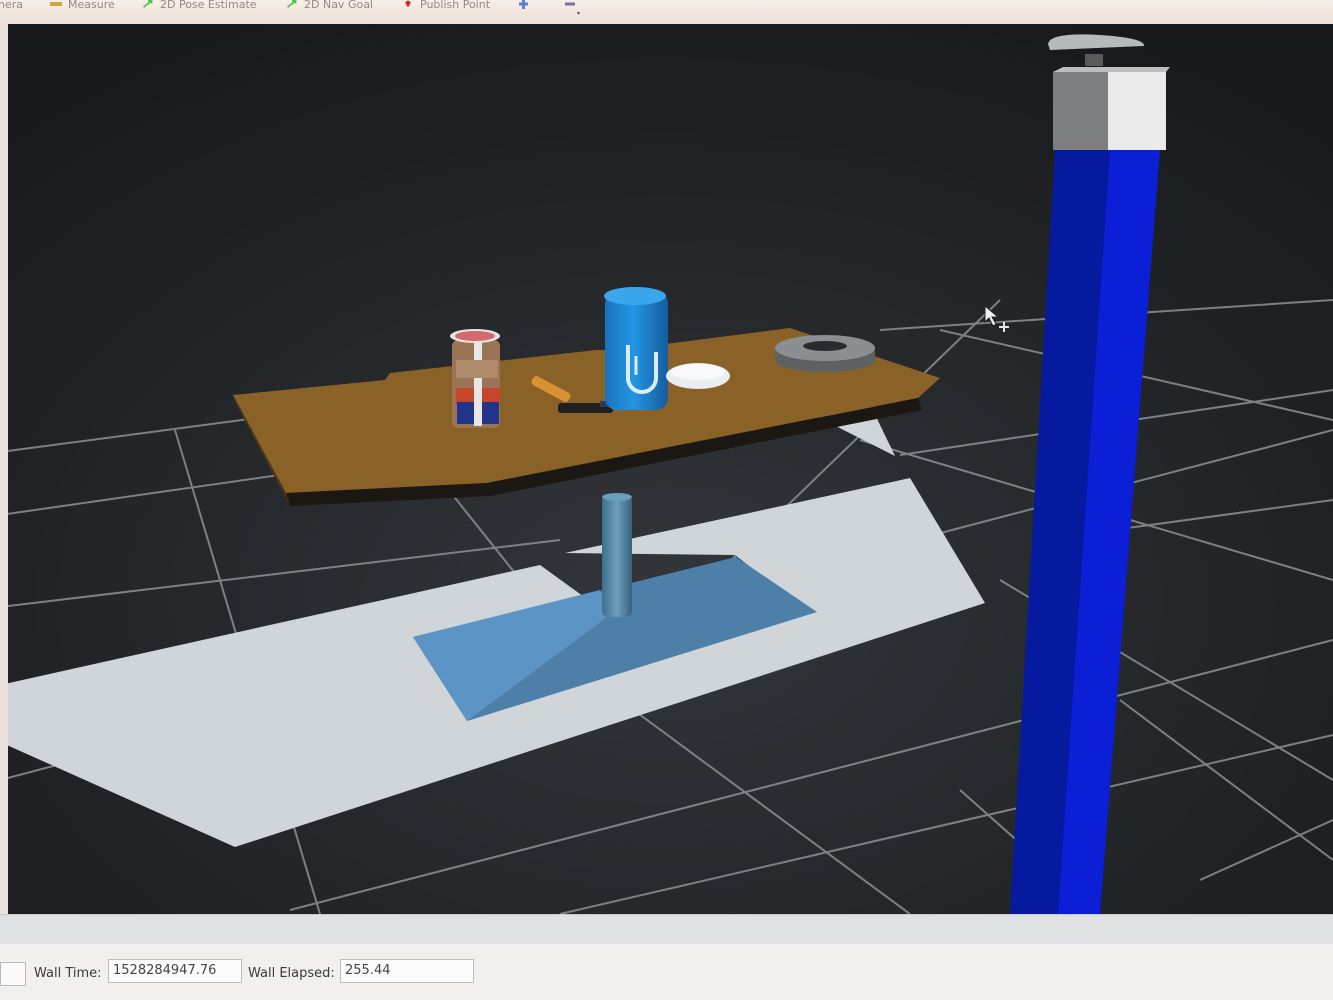  What do you see at coordinates (13, 974) in the screenshot?
I see `pause-checkbox` at bounding box center [13, 974].